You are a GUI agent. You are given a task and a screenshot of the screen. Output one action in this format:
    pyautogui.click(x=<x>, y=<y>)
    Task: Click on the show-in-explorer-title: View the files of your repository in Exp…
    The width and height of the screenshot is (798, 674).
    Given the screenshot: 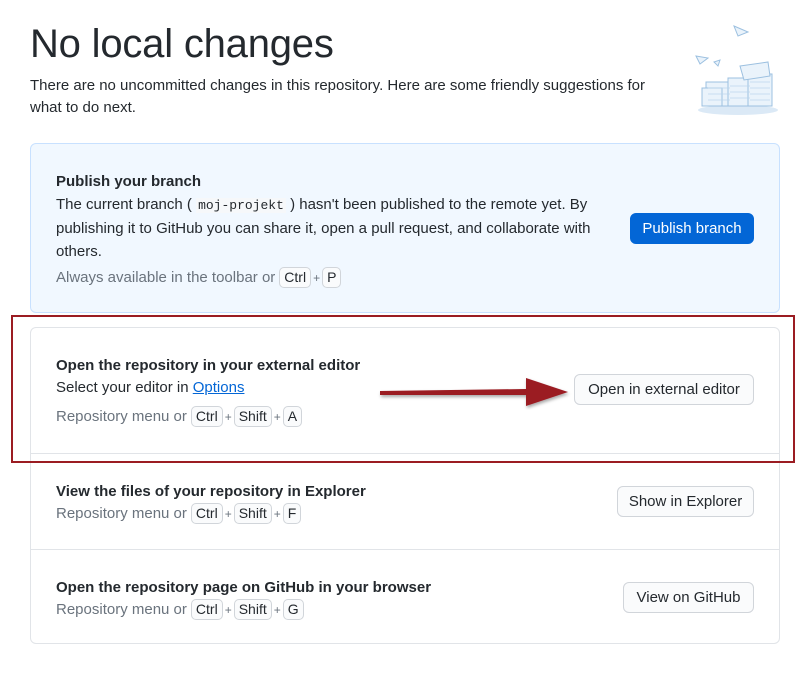 What is the action you would take?
    pyautogui.click(x=211, y=491)
    